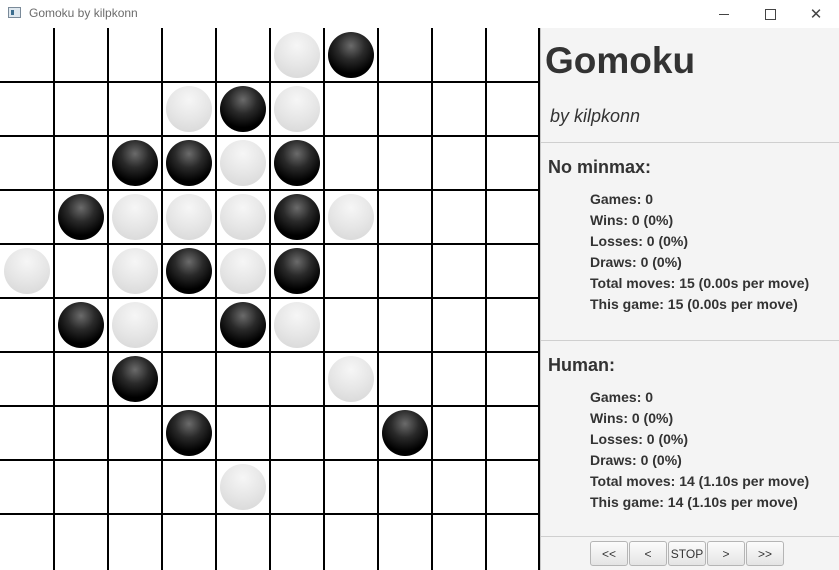 Image resolution: width=839 pixels, height=570 pixels. Describe the element at coordinates (724, 14) in the screenshot. I see `minimize-button` at that location.